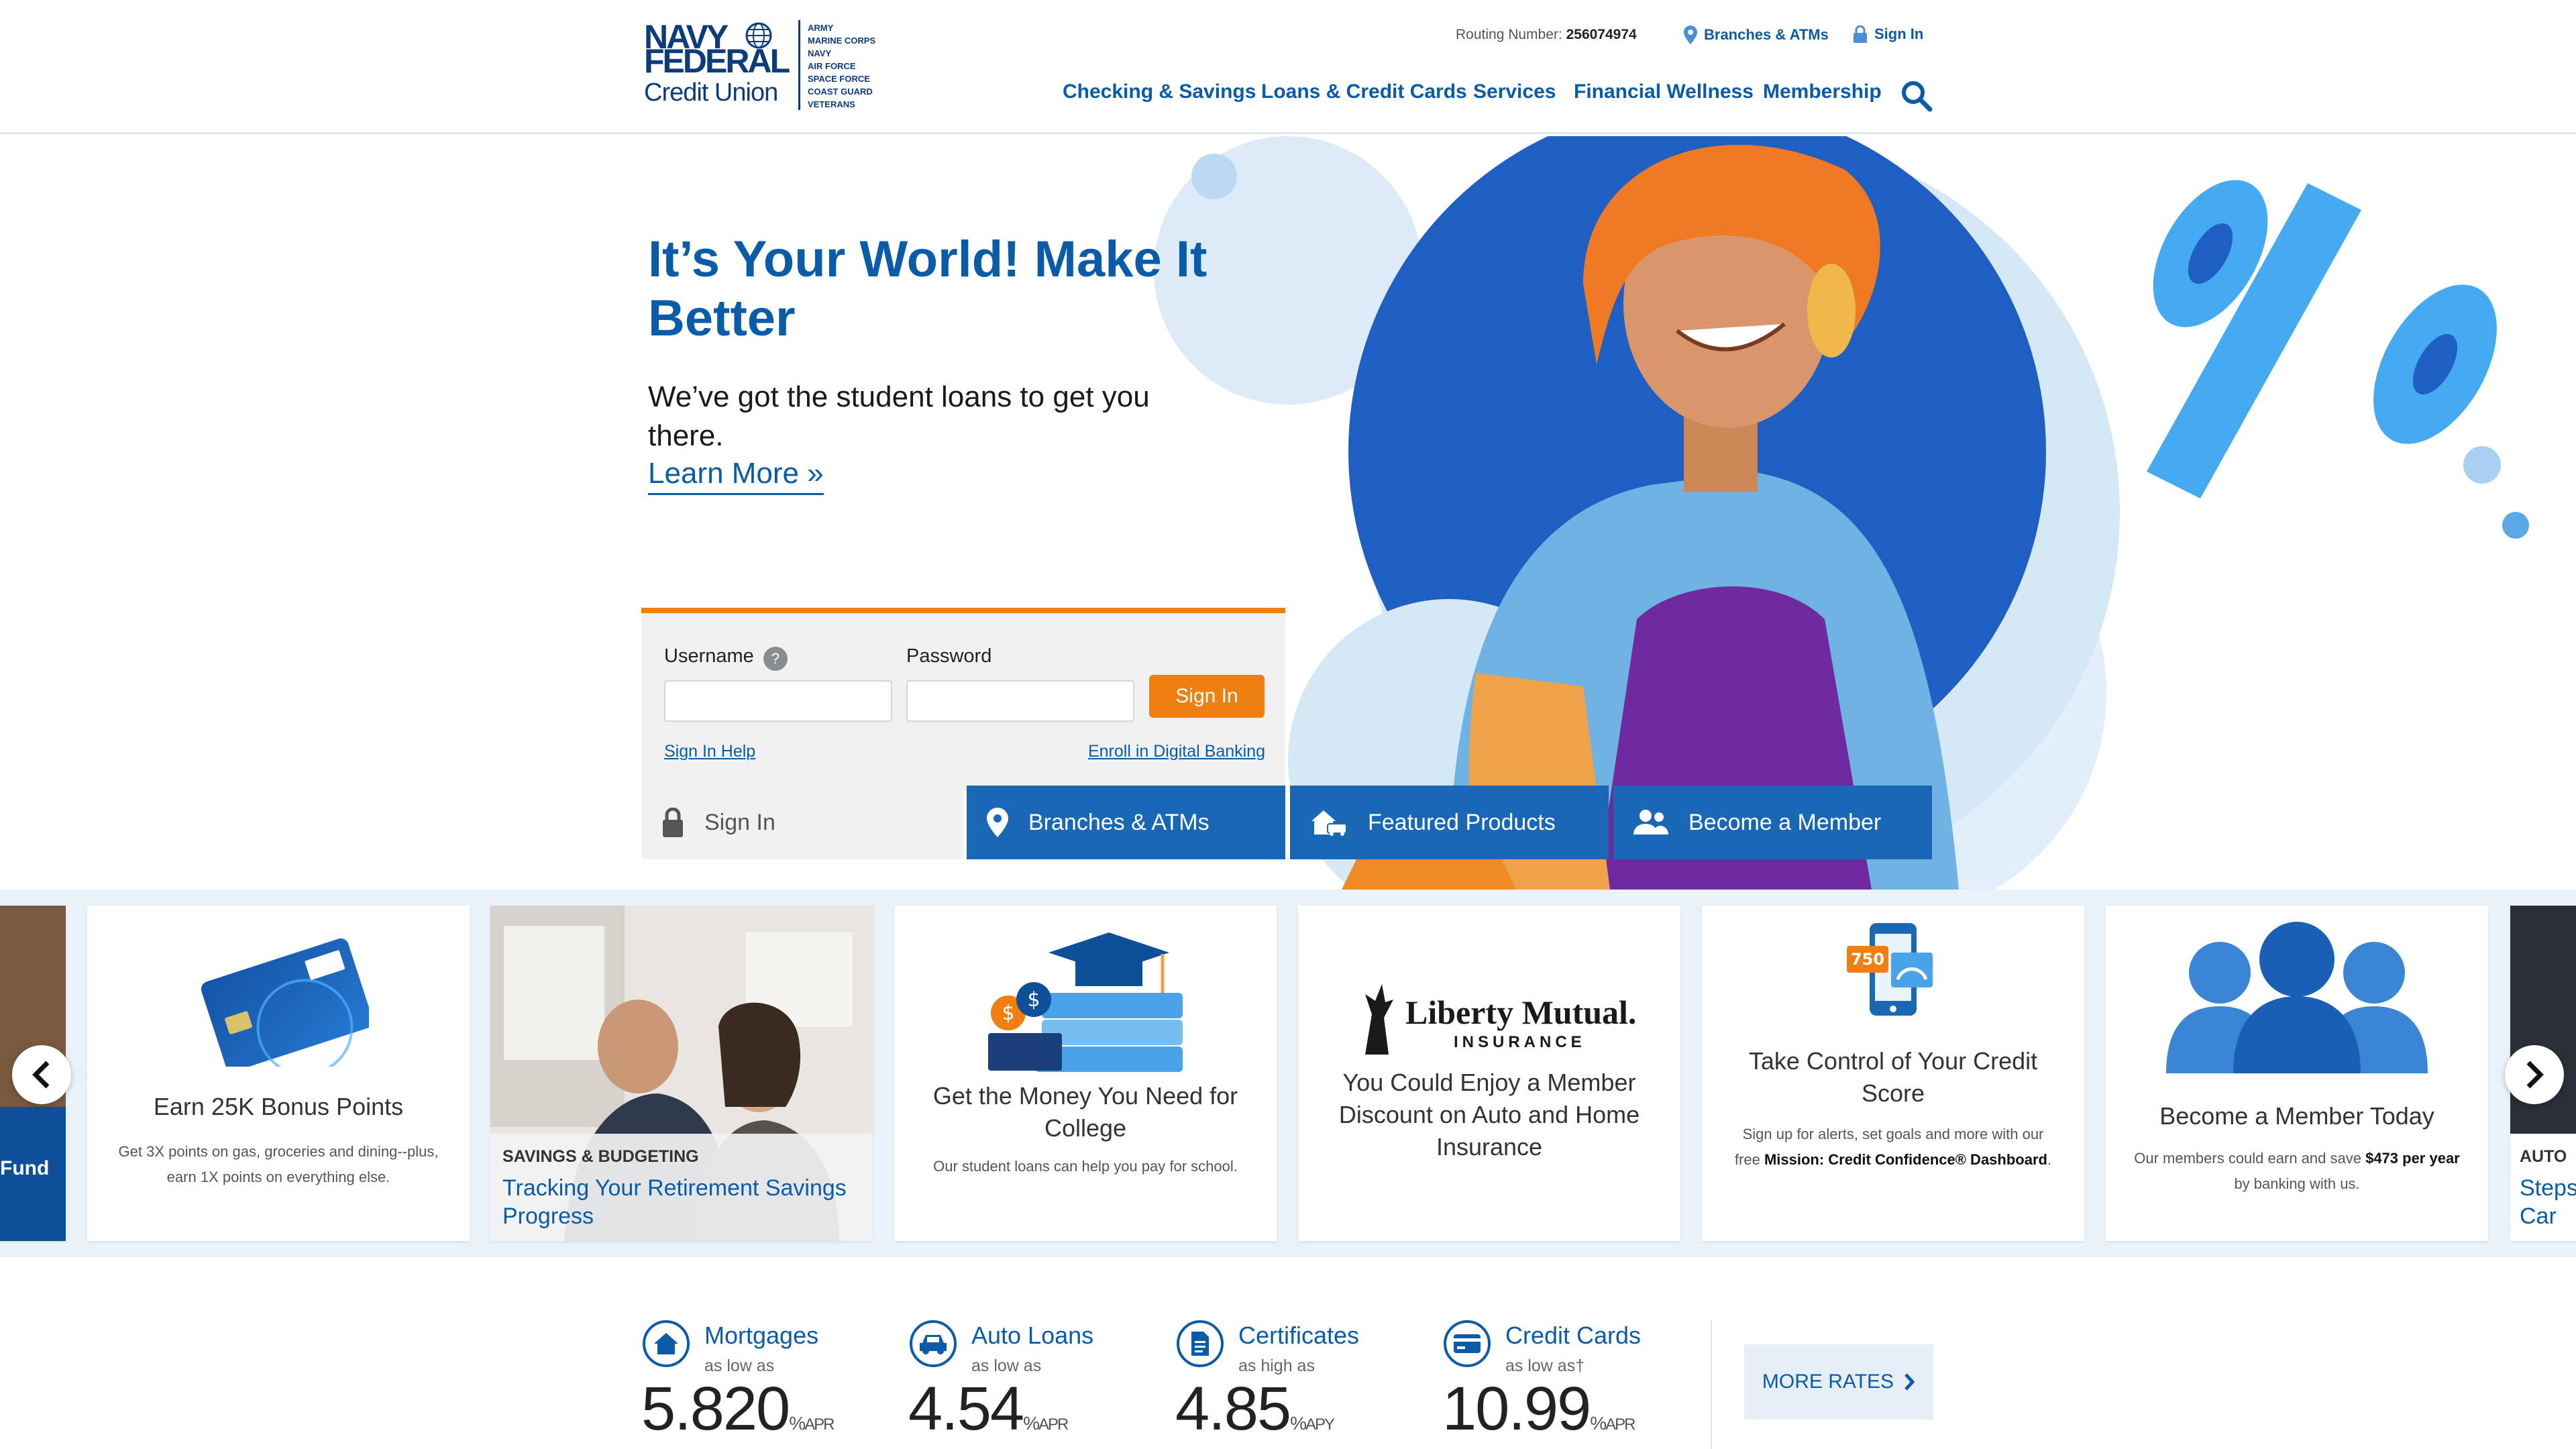 This screenshot has height=1449, width=2576. I want to click on tab-featured-products: Featured Products, so click(1449, 822).